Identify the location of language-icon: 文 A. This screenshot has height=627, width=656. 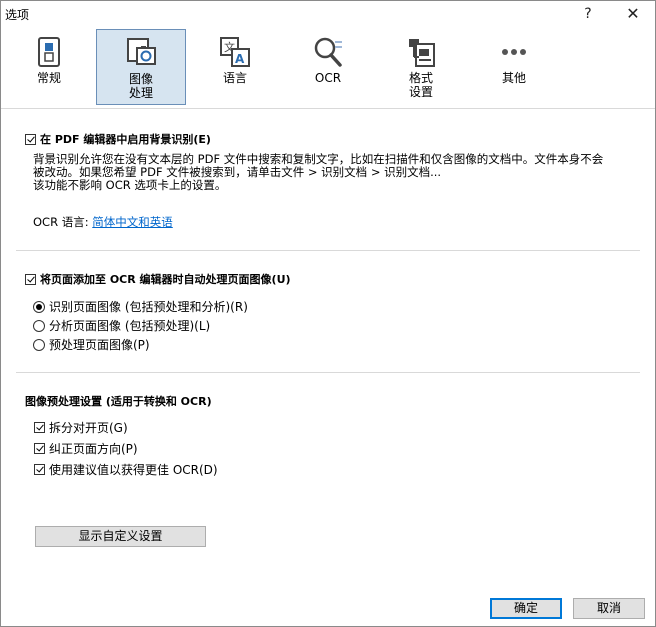
(235, 52).